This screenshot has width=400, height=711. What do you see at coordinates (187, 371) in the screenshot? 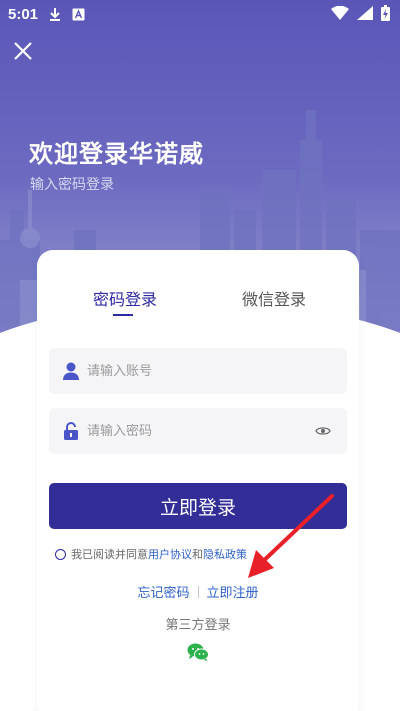
I see `account-input` at bounding box center [187, 371].